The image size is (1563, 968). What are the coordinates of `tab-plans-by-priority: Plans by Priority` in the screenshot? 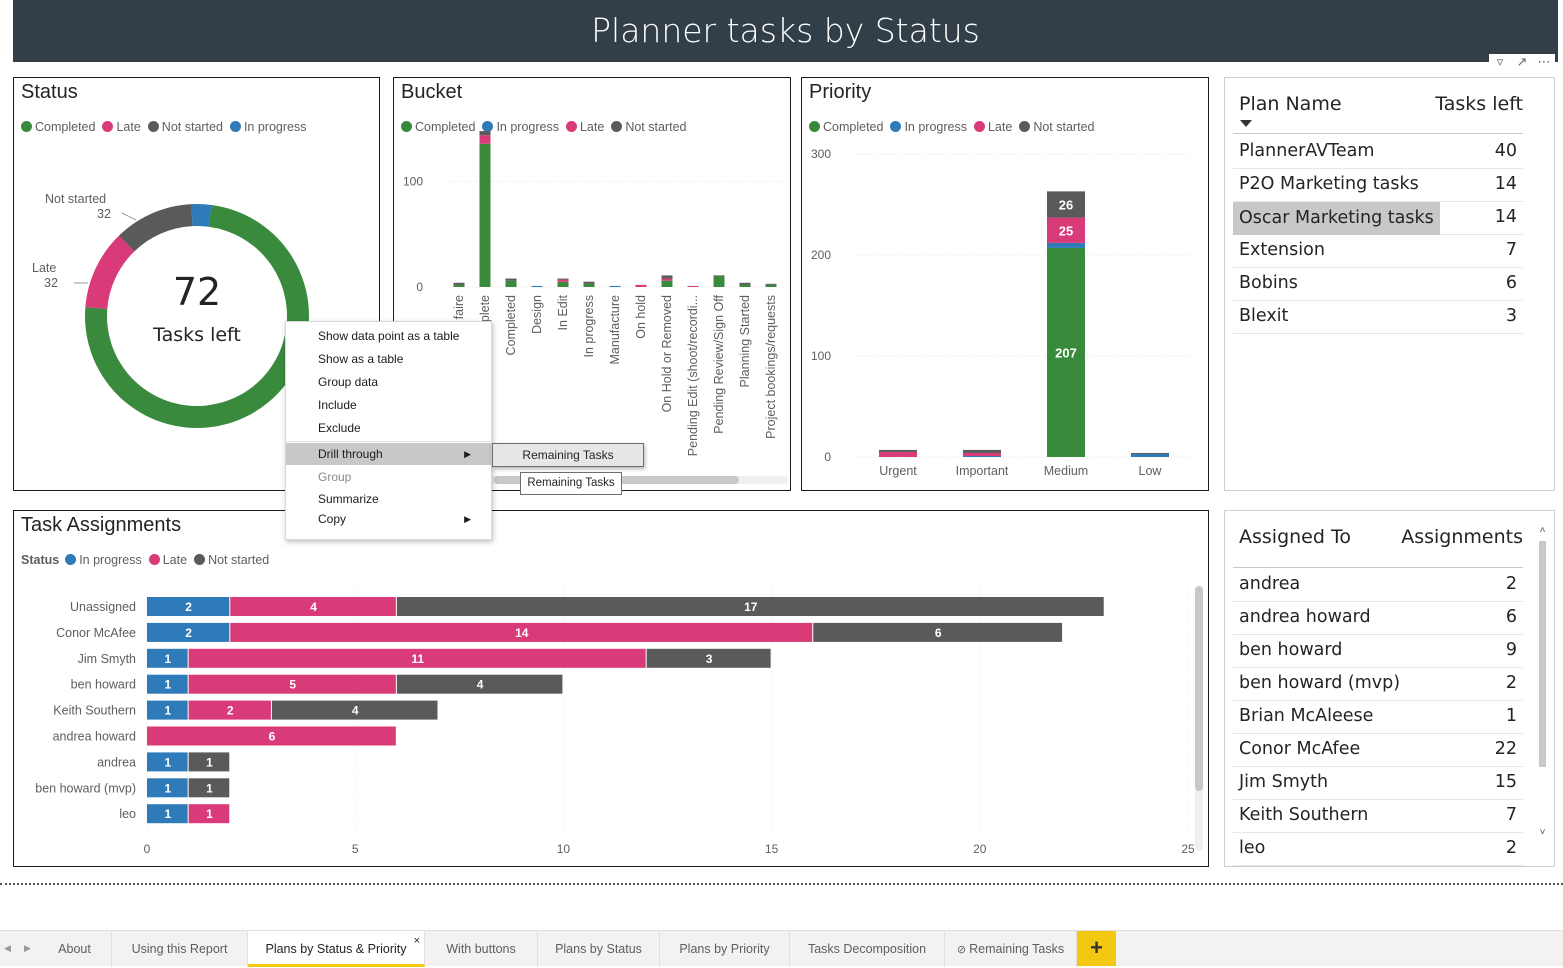 It's located at (725, 949).